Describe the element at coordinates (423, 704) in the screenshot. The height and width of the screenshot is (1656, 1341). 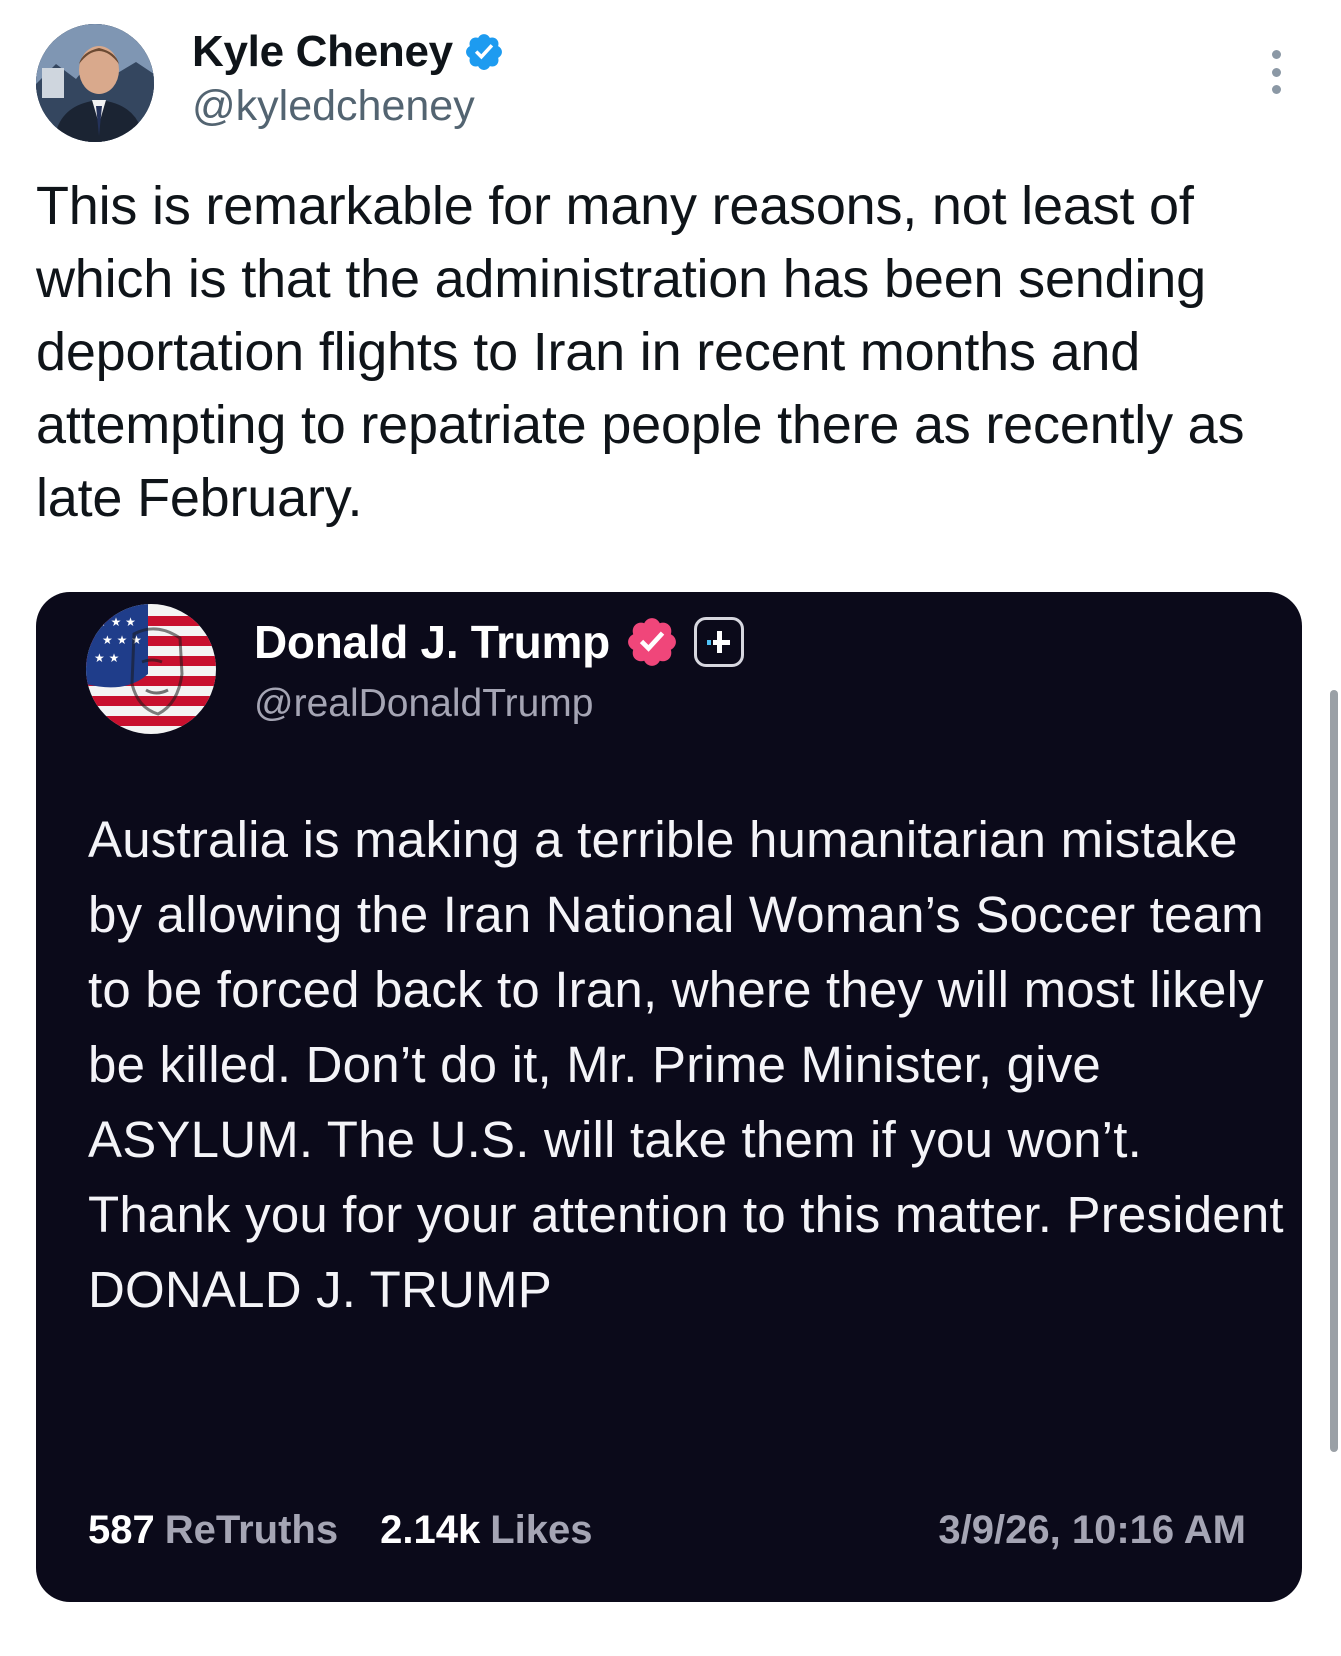
I see `embedded-author-handle: @realDonaldTrump` at that location.